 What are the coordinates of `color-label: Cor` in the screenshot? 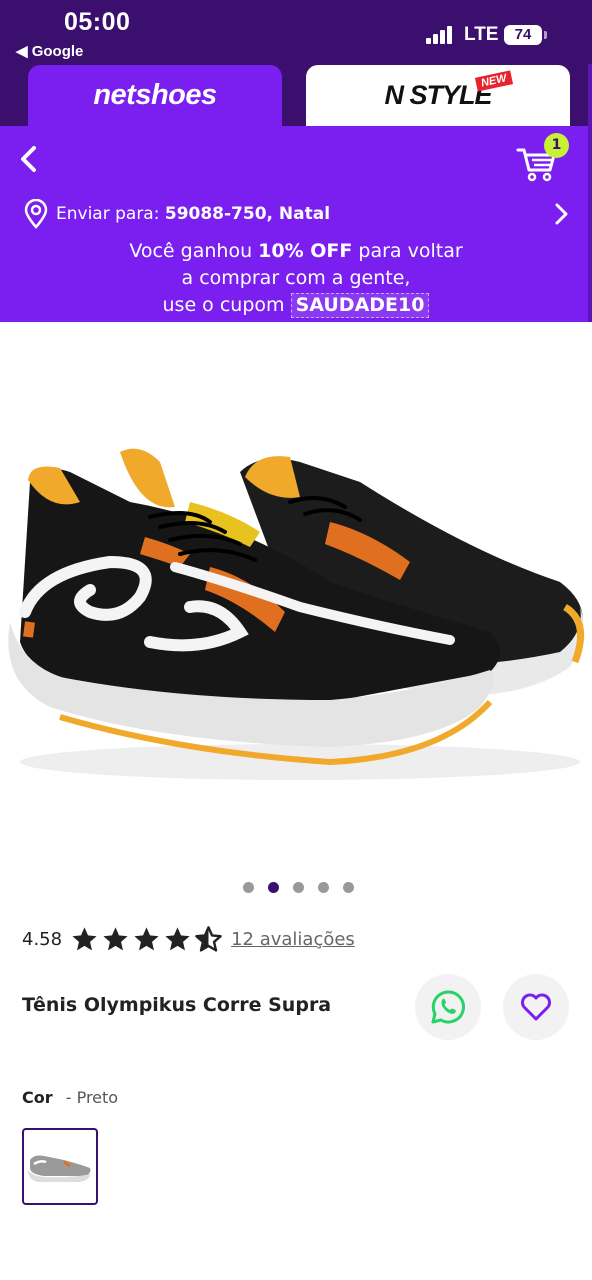 It's located at (37, 1097).